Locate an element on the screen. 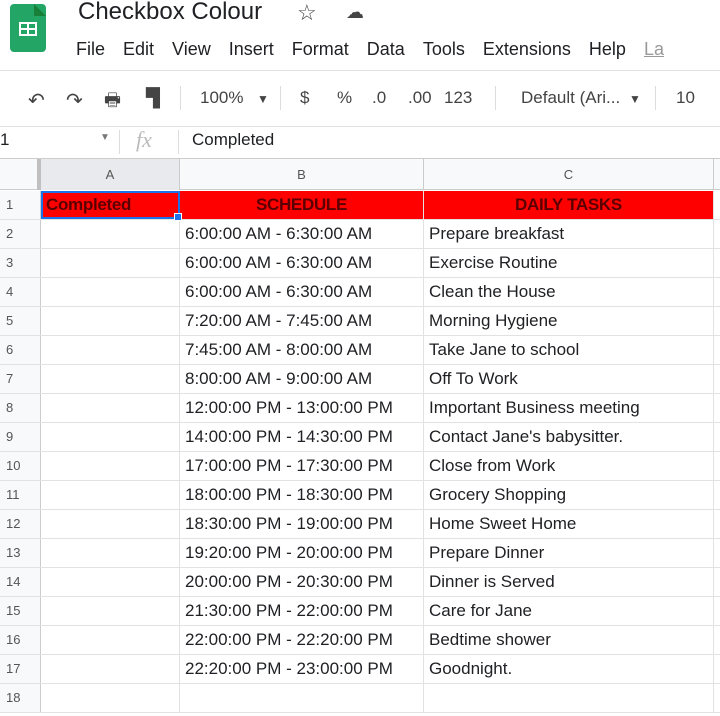 The width and height of the screenshot is (720, 716). decrease-decimal-button: .0 is located at coordinates (379, 98).